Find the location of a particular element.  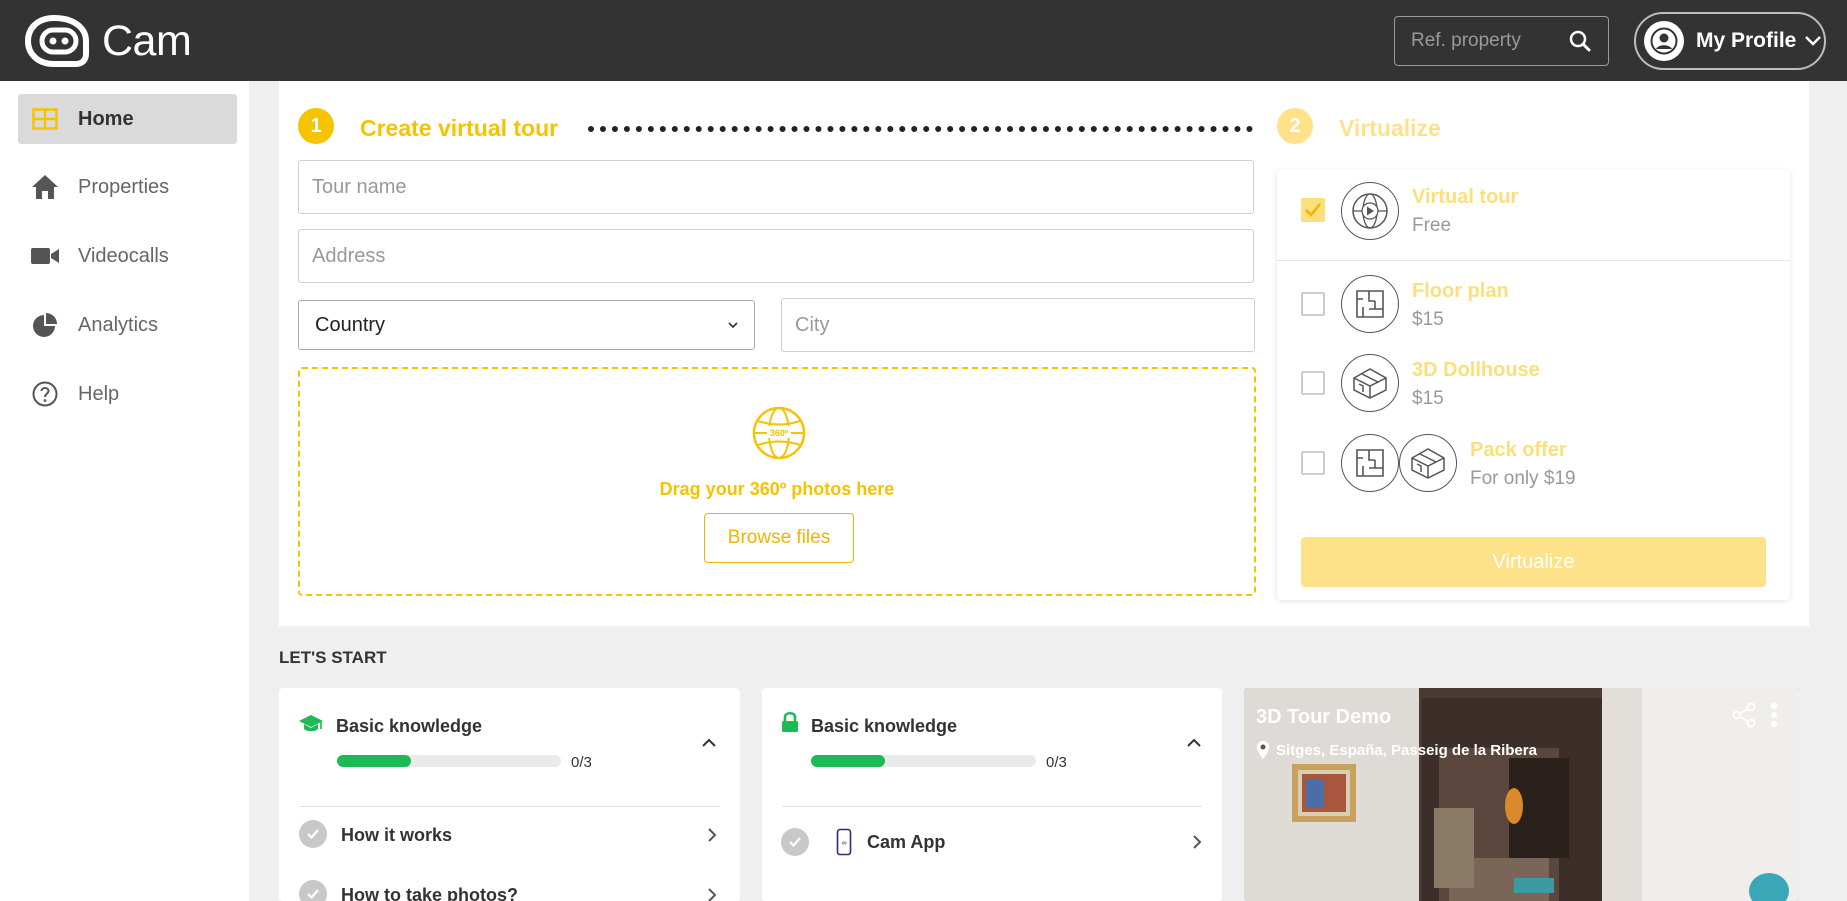

tour-location: Sitges, España, Passeig de la Ribera is located at coordinates (1406, 750).